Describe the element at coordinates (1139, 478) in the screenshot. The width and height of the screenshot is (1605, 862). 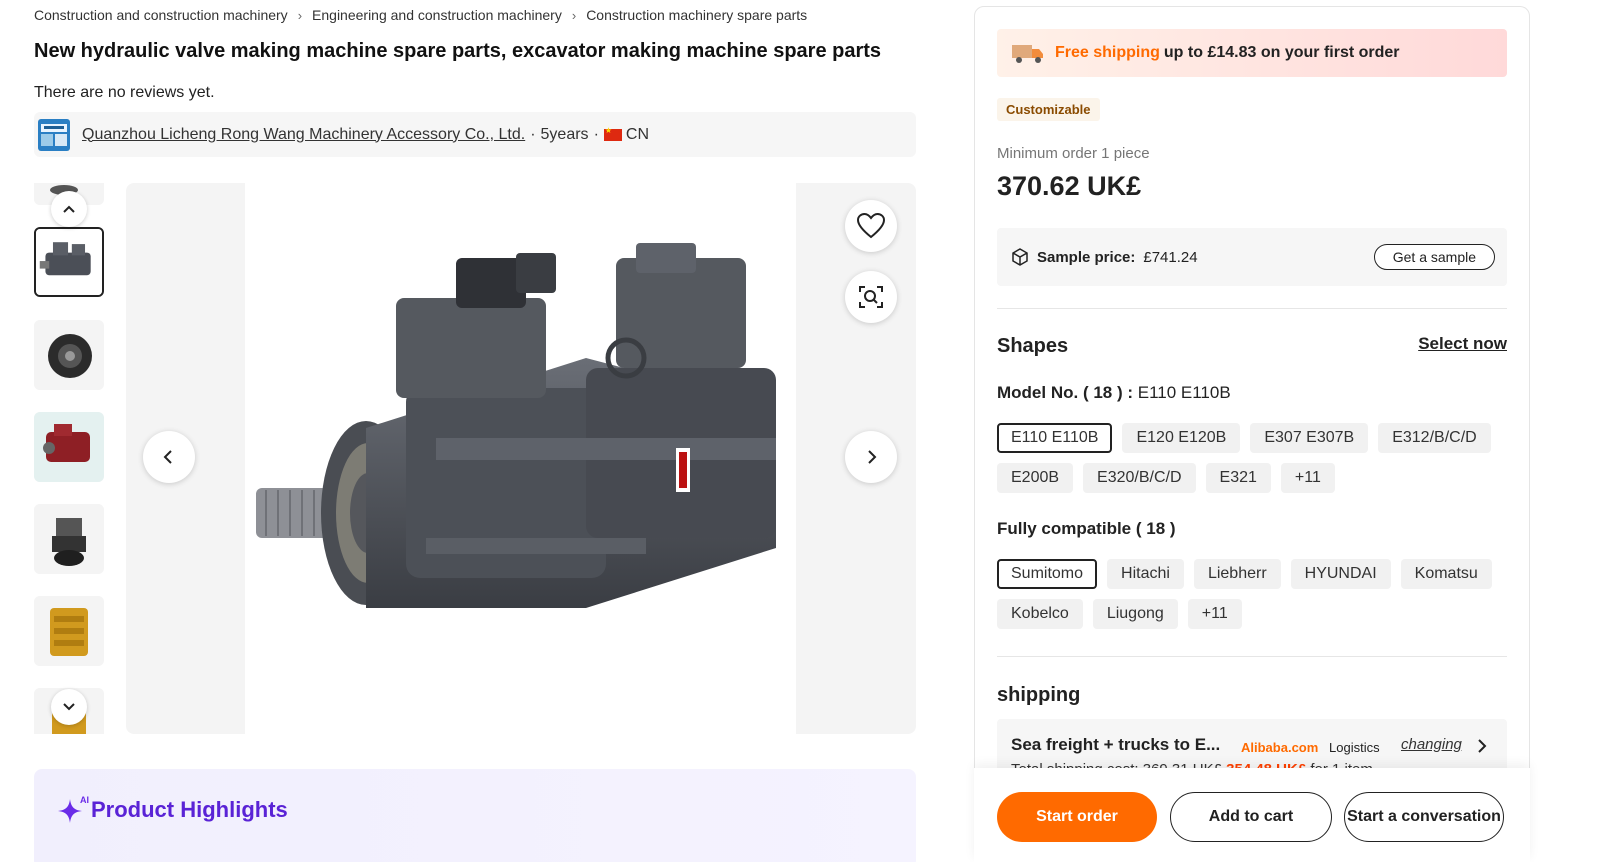
I see `model-option: E320/B/C/D` at that location.